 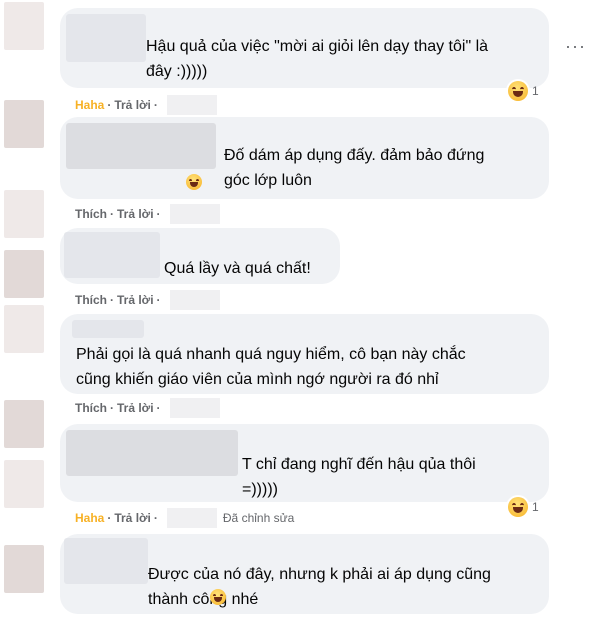 I want to click on avatar-column, so click(x=25, y=309).